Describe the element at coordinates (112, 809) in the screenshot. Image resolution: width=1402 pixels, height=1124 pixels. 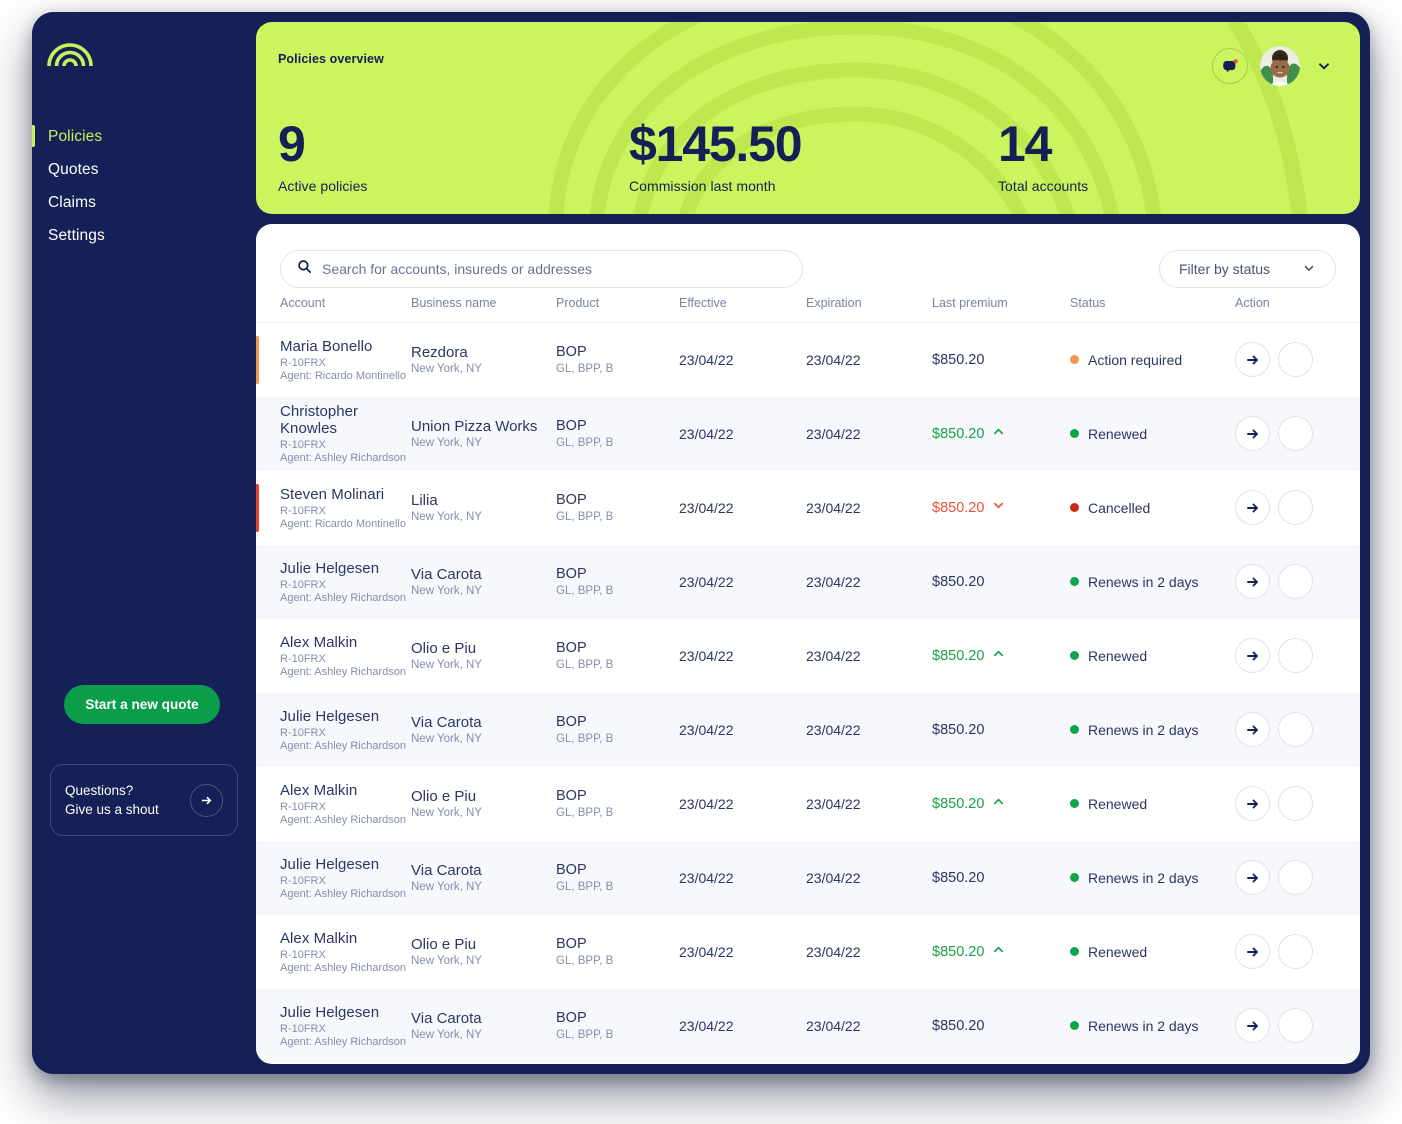
I see `help-line-2: Give us a shout` at that location.